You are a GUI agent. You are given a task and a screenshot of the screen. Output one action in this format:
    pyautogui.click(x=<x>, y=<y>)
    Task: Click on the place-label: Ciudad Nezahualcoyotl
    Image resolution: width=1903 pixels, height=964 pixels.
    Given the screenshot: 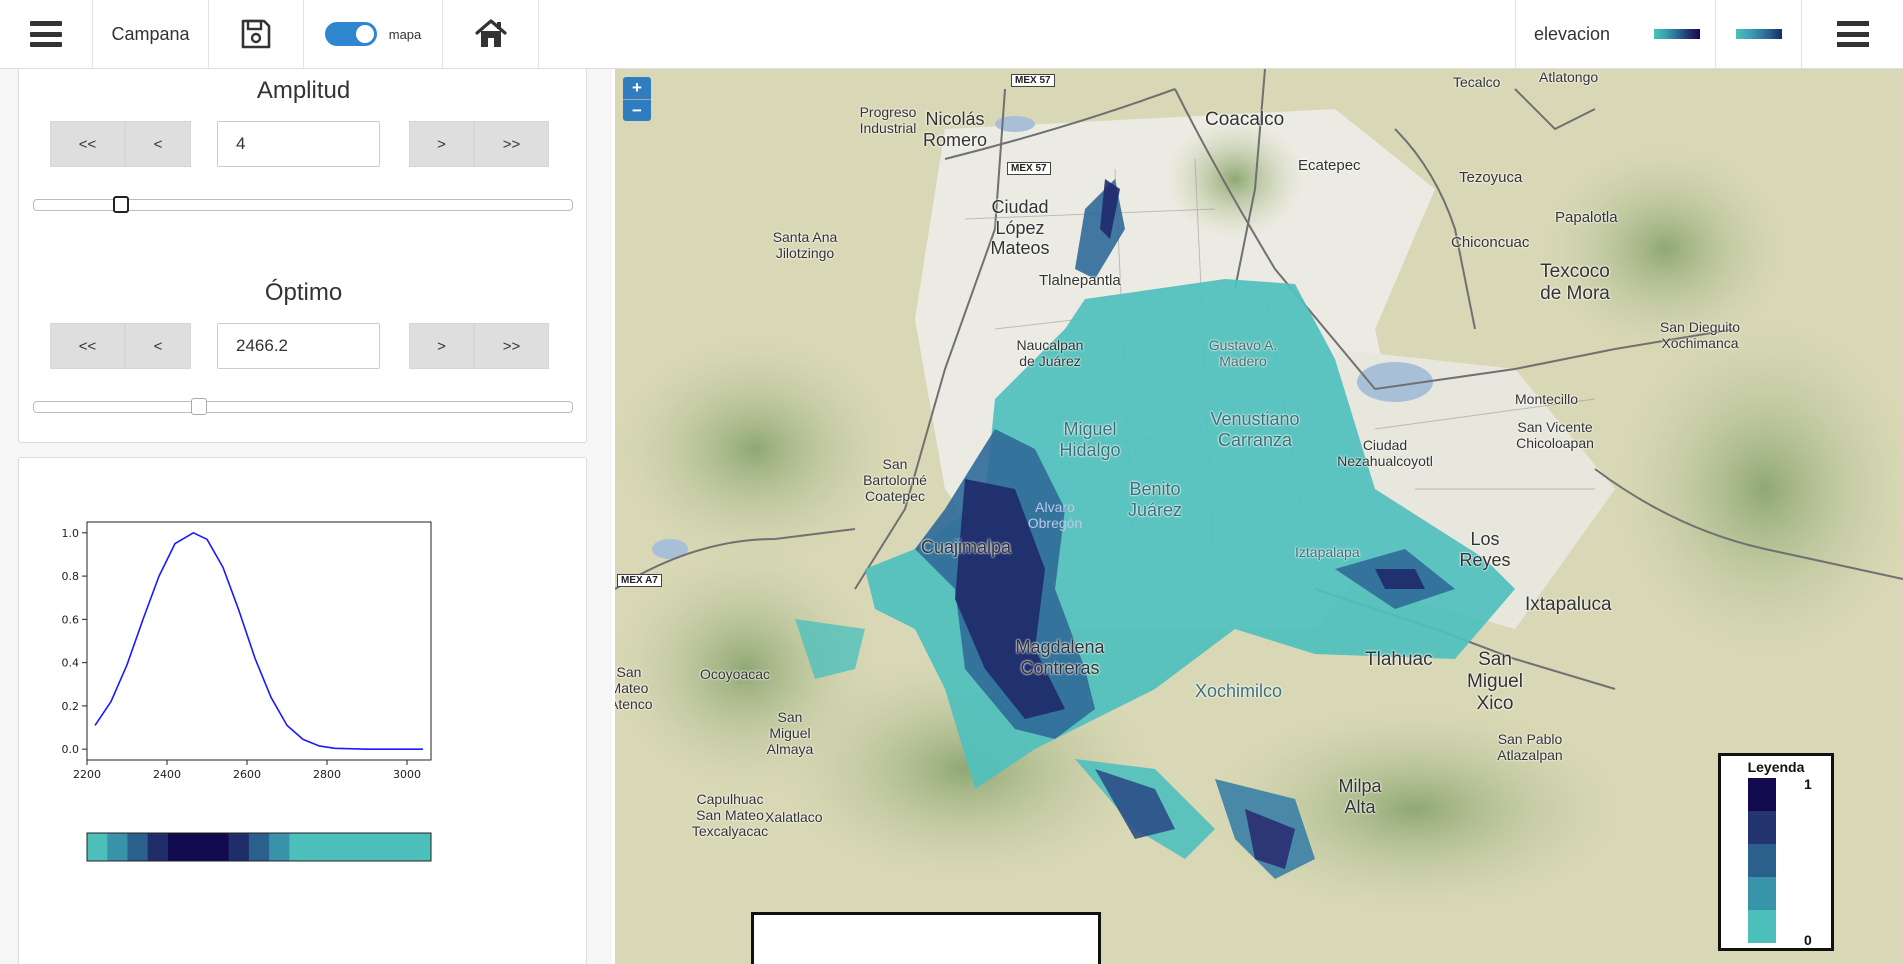 What is the action you would take?
    pyautogui.click(x=1385, y=453)
    